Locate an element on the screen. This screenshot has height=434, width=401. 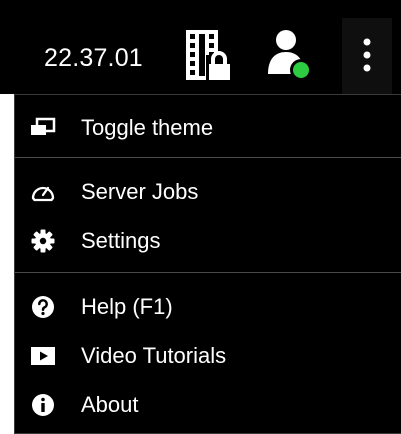
online-status-dot is located at coordinates (301, 70).